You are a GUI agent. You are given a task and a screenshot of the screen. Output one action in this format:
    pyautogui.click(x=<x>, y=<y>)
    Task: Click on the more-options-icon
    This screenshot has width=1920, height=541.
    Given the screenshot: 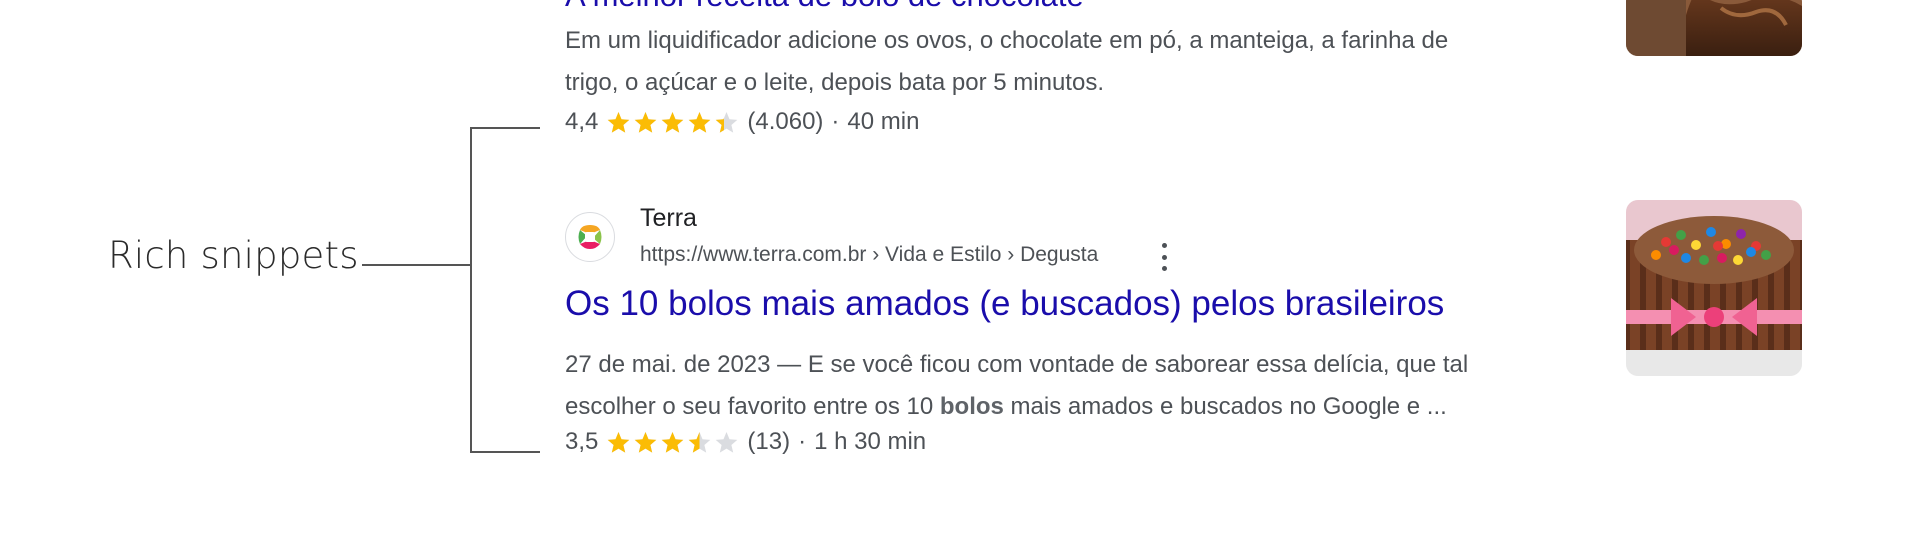 What is the action you would take?
    pyautogui.click(x=1164, y=257)
    